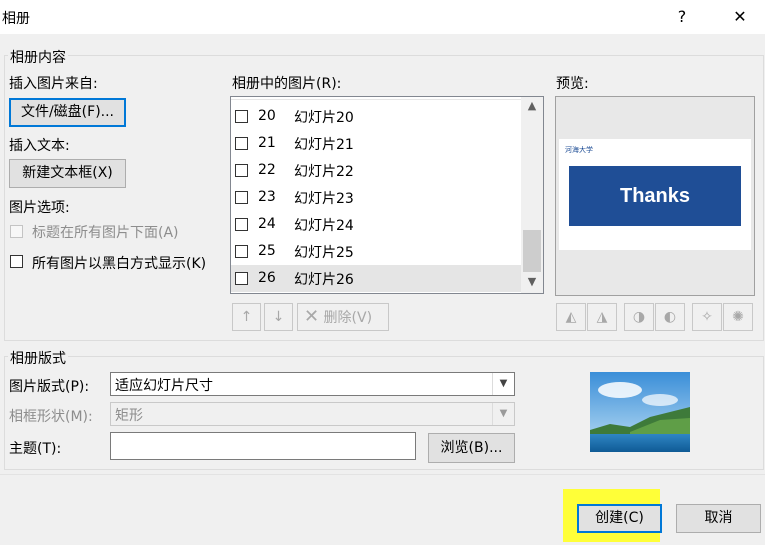  I want to click on list-item-name: 幻灯片22, so click(324, 172).